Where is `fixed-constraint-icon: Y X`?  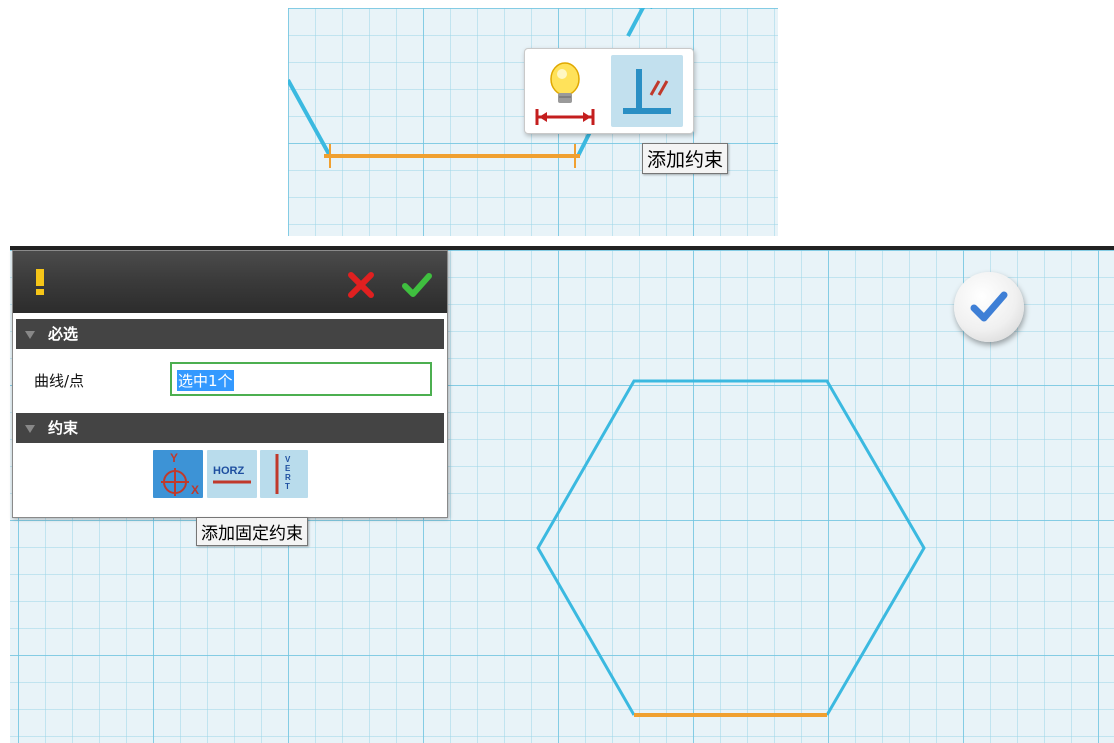
fixed-constraint-icon: Y X is located at coordinates (180, 474).